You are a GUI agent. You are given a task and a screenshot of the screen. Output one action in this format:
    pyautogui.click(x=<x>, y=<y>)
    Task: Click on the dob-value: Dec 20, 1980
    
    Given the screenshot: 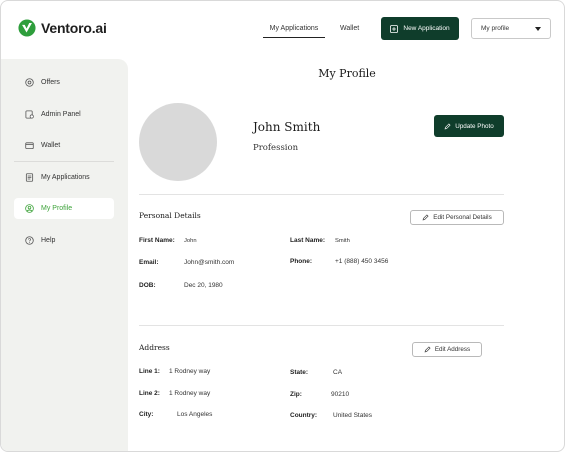 What is the action you would take?
    pyautogui.click(x=203, y=285)
    